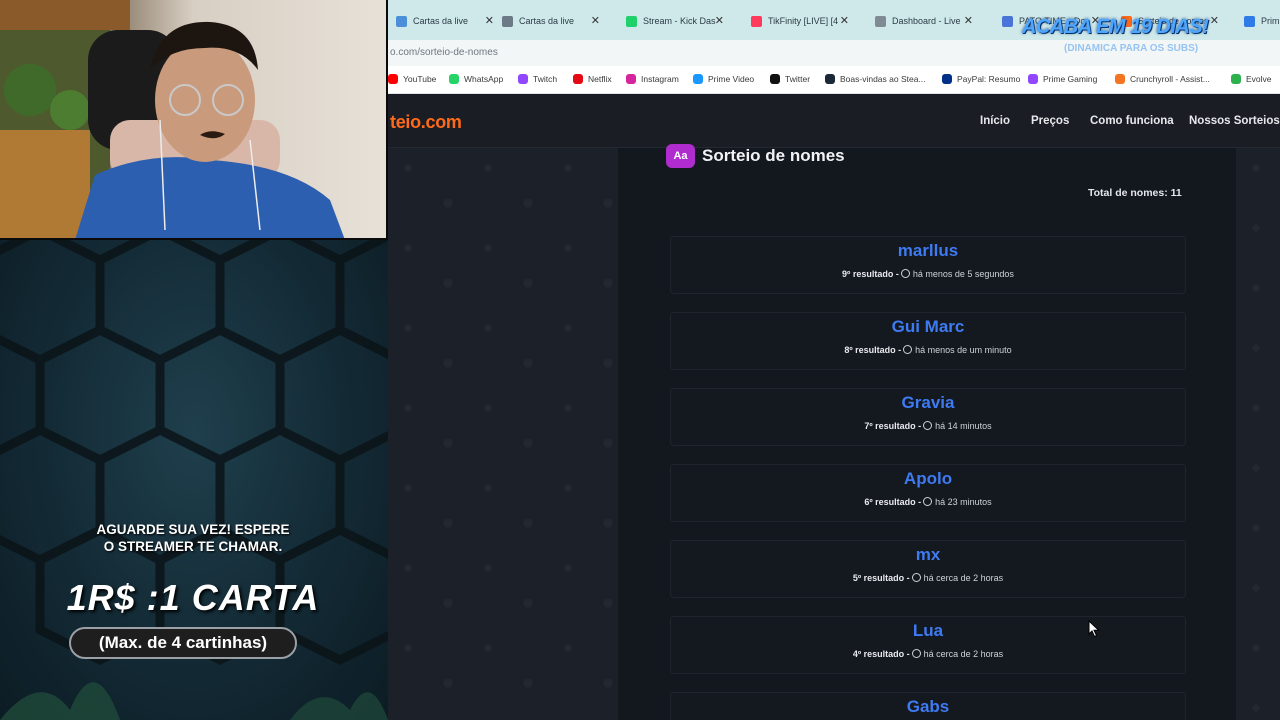 This screenshot has width=1280, height=720. Describe the element at coordinates (444, 52) in the screenshot. I see `url-text: o.com/sorteio-de-nomes` at that location.